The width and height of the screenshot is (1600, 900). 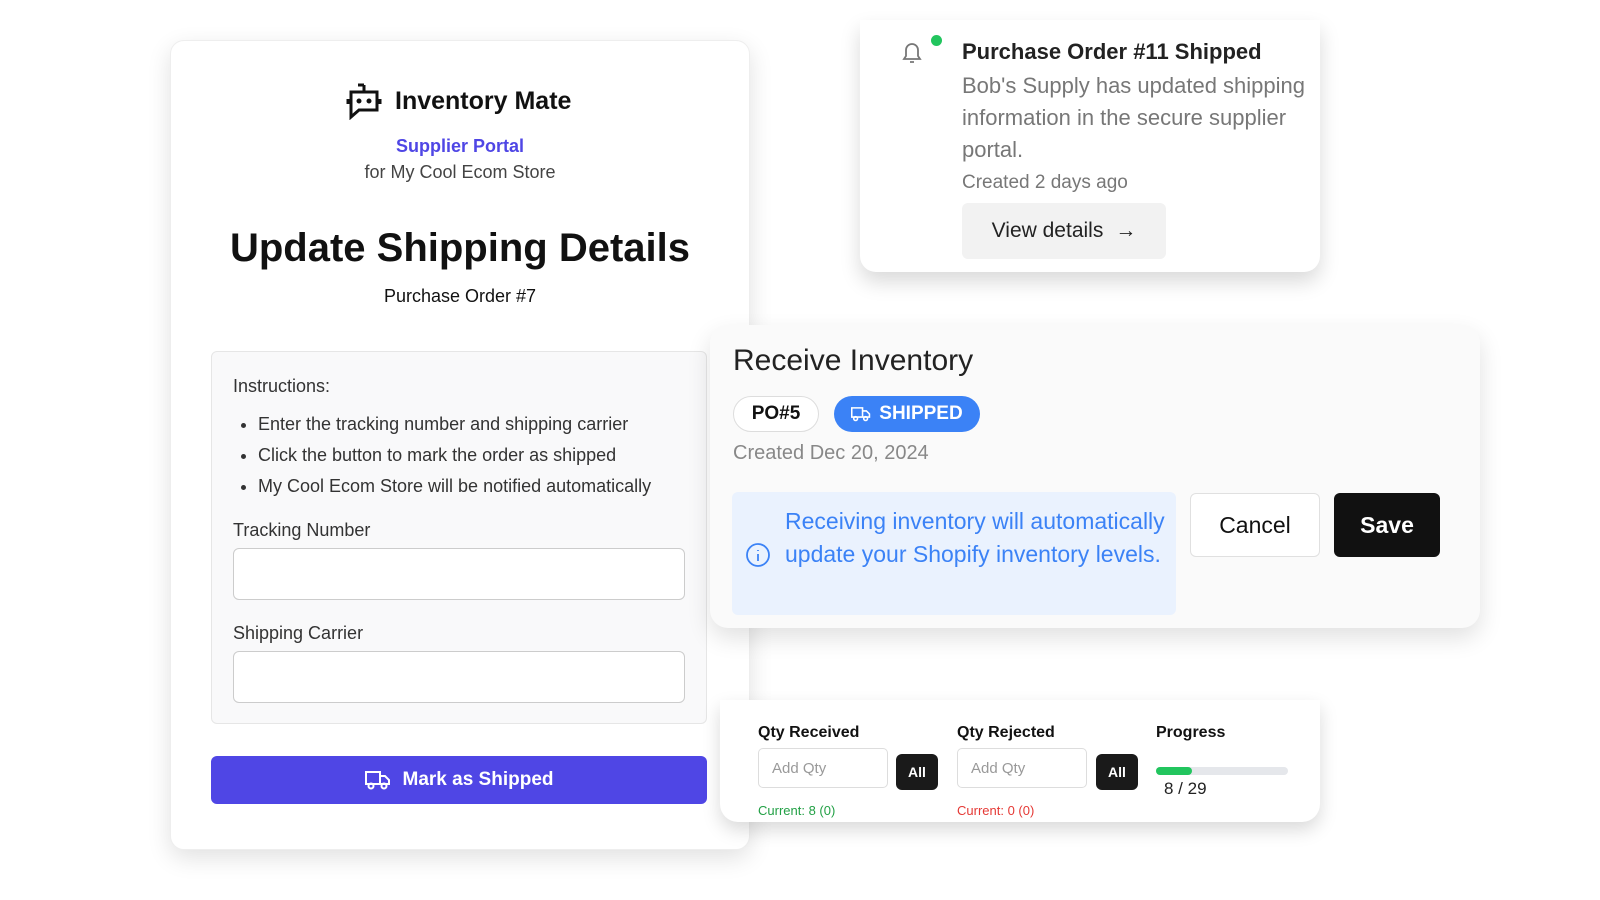 I want to click on info-icon, so click(x=758, y=555).